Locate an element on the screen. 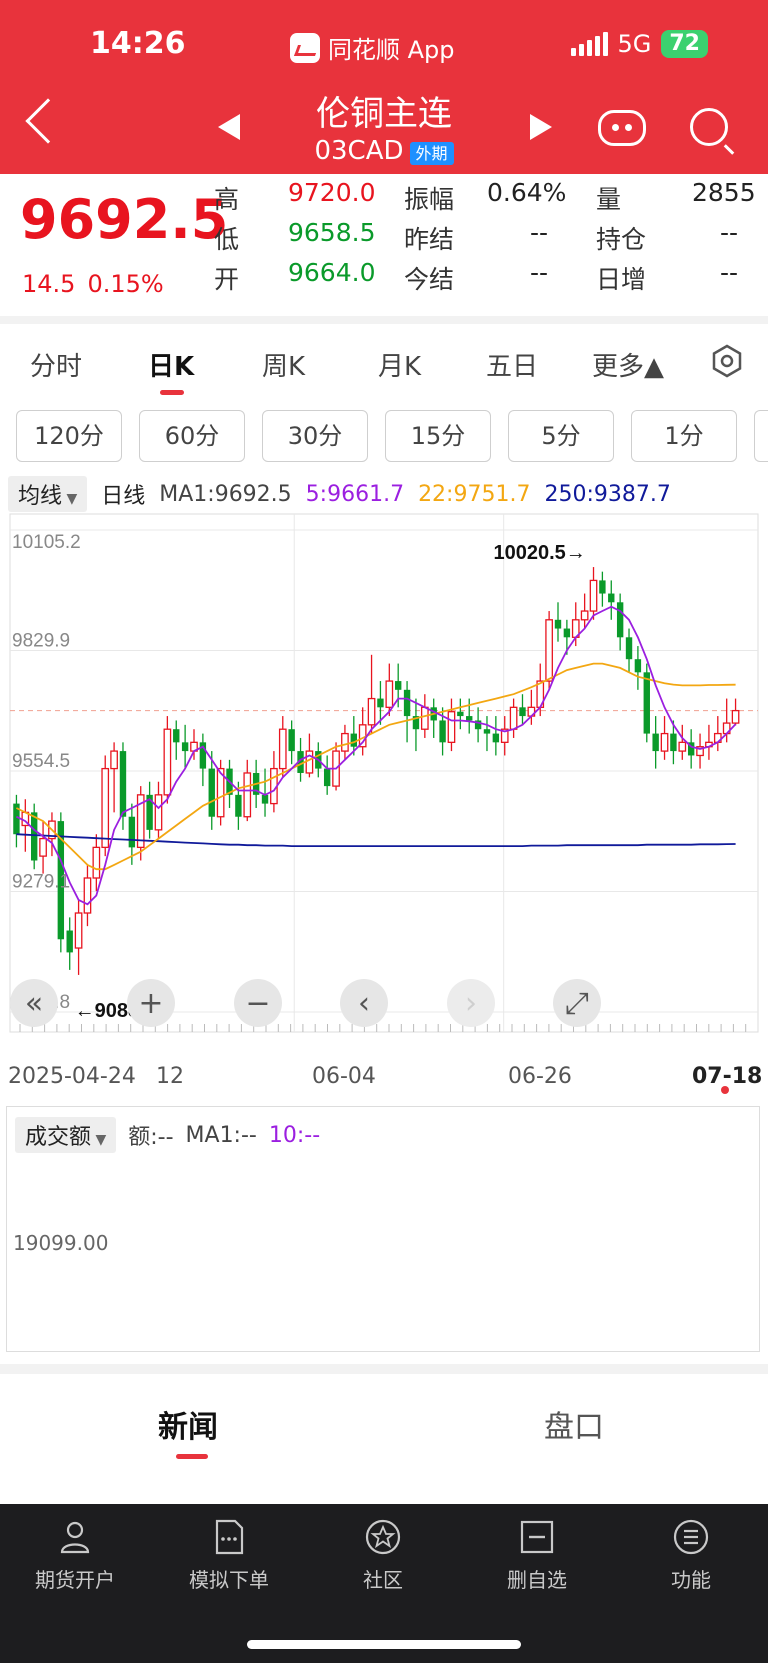 This screenshot has height=1663, width=768. network-label: 5G is located at coordinates (634, 44).